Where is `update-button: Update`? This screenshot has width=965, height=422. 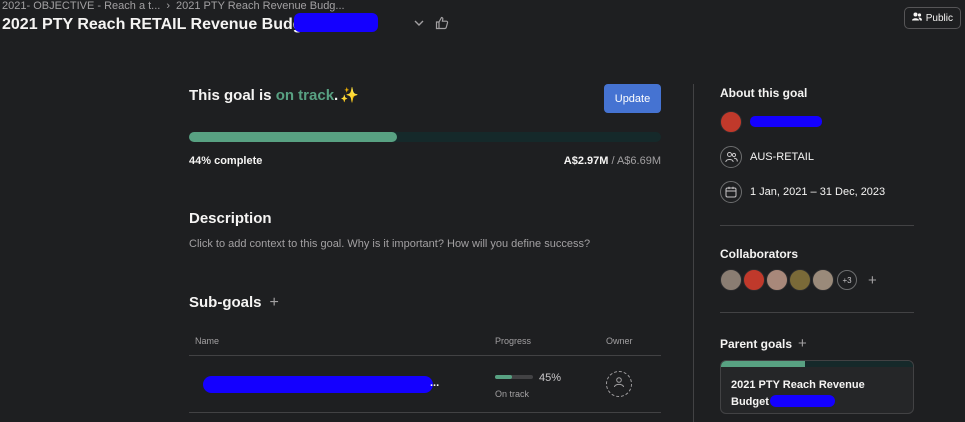 update-button: Update is located at coordinates (632, 98).